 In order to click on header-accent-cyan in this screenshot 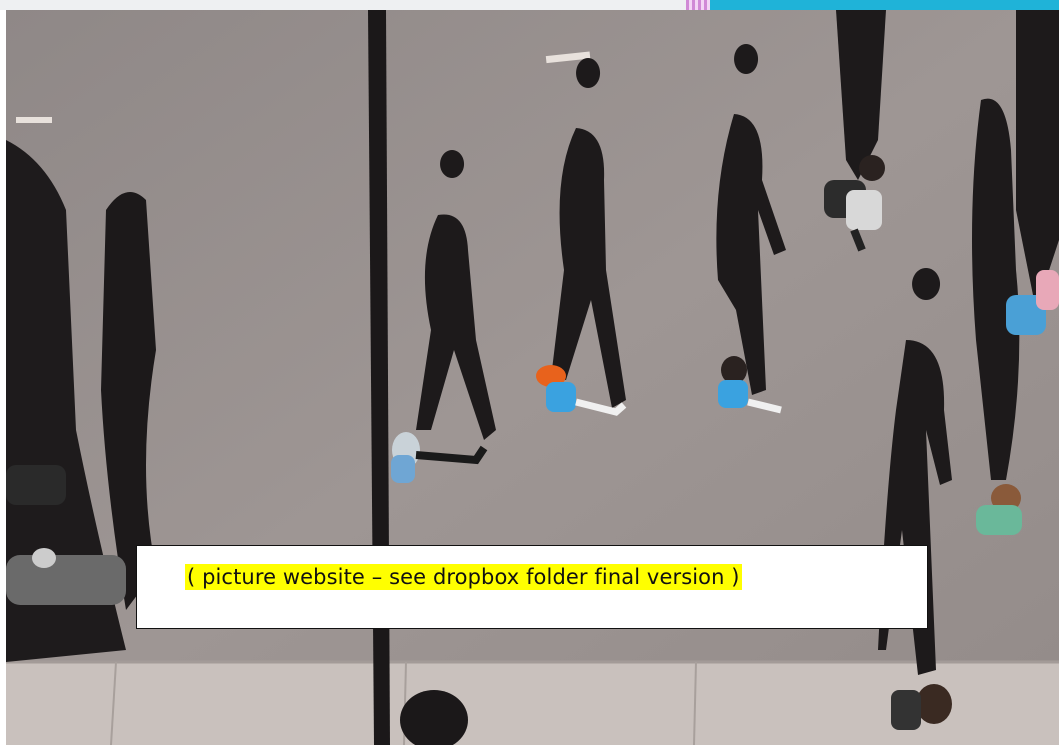, I will do `click(884, 5)`.